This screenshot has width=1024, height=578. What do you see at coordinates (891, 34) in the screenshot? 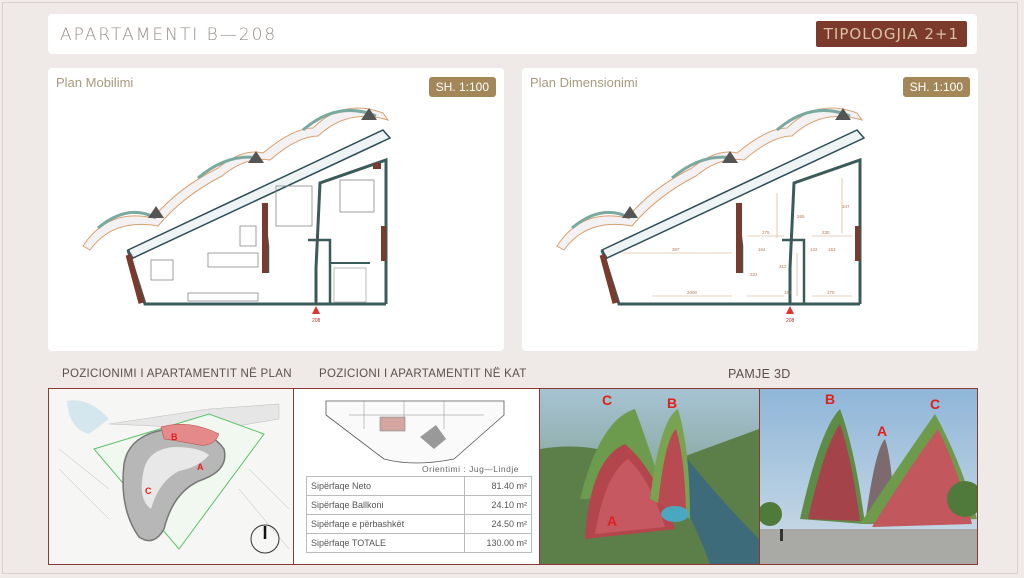
I see `typology-badge: TIPOLOGJIA 2+1` at bounding box center [891, 34].